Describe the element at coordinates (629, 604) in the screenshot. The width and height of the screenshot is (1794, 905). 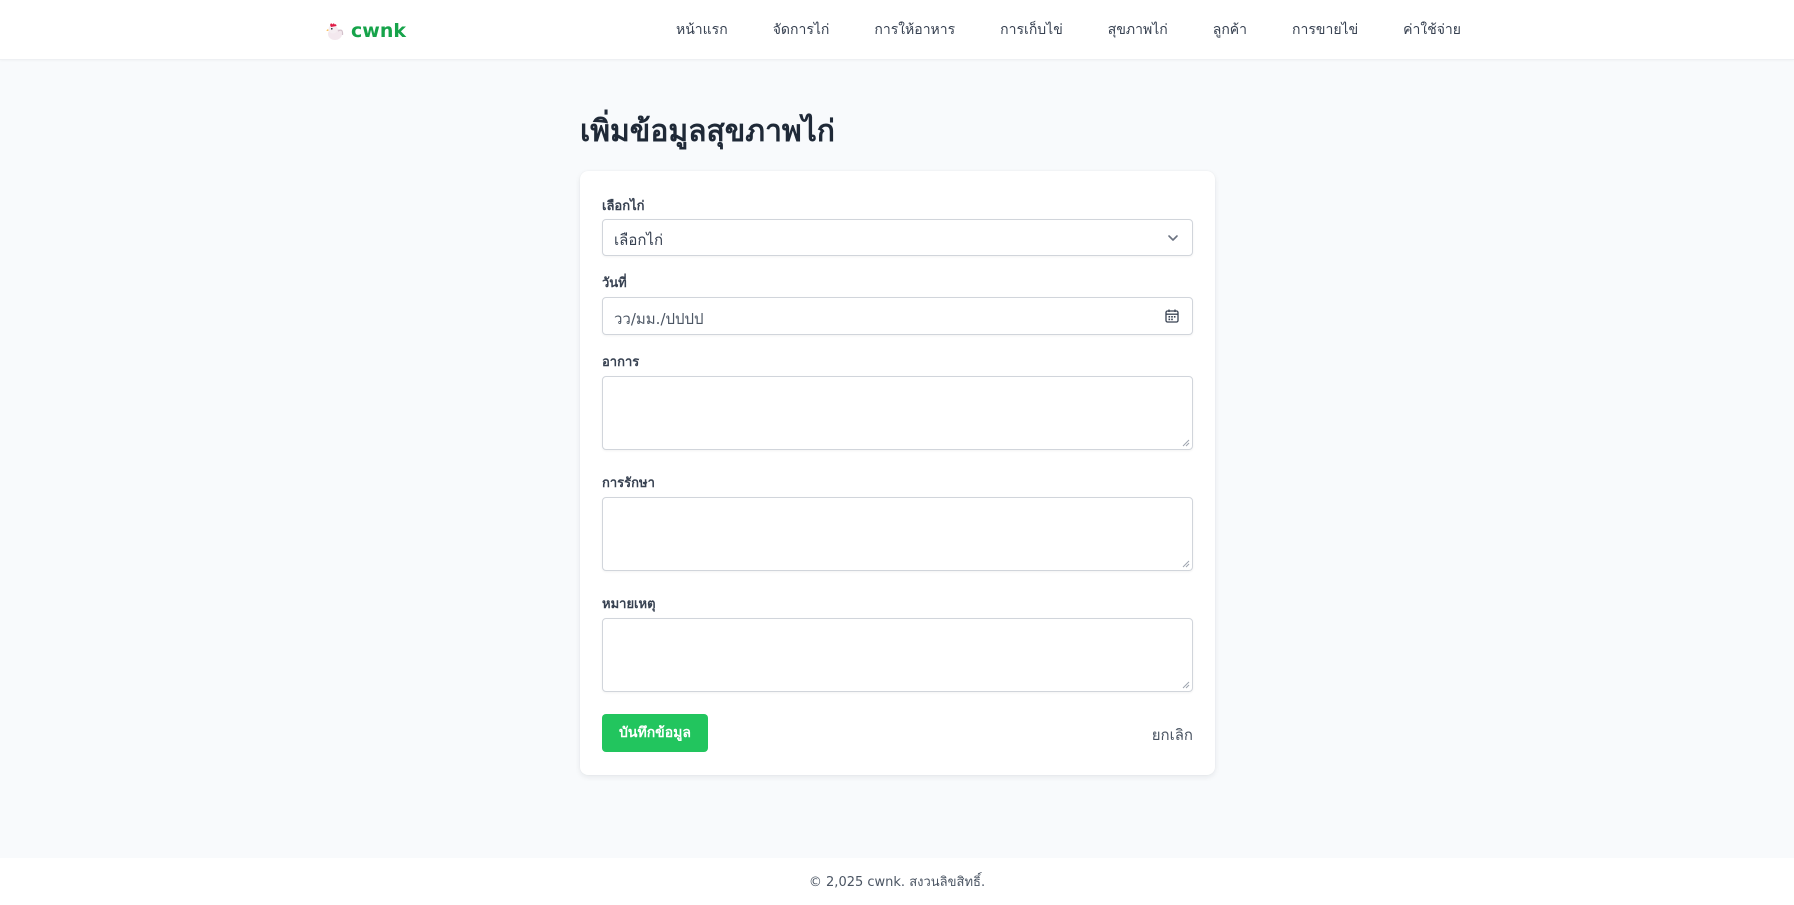
I see `note-label: หมายเหตุ` at that location.